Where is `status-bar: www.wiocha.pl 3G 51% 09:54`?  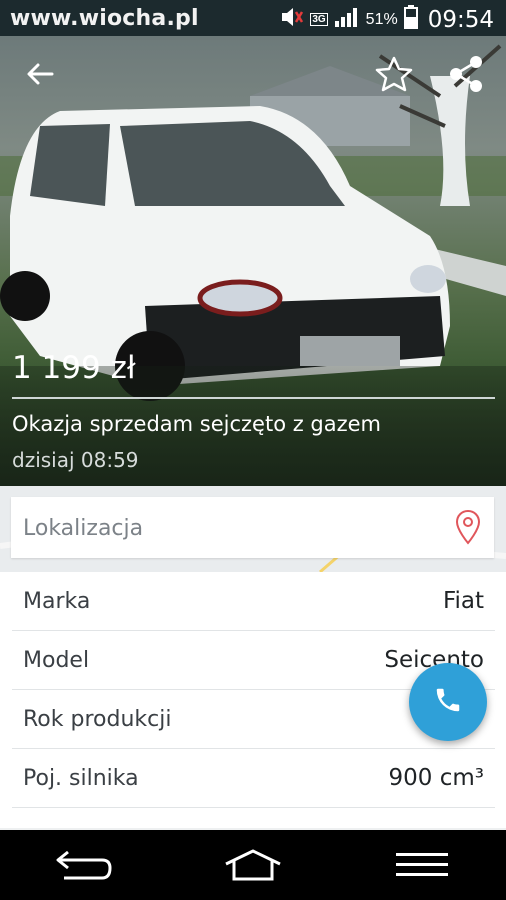
status-bar: www.wiocha.pl 3G 51% 09:54 is located at coordinates (253, 18).